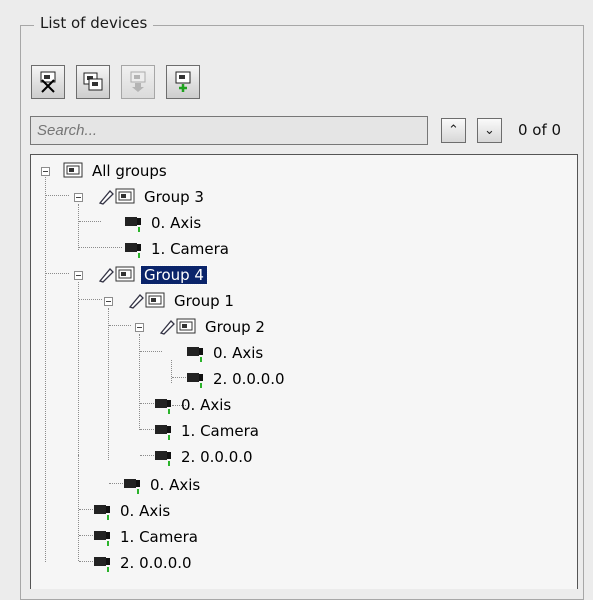 Image resolution: width=593 pixels, height=600 pixels. Describe the element at coordinates (94, 23) in the screenshot. I see `panel-legend: List of devices` at that location.